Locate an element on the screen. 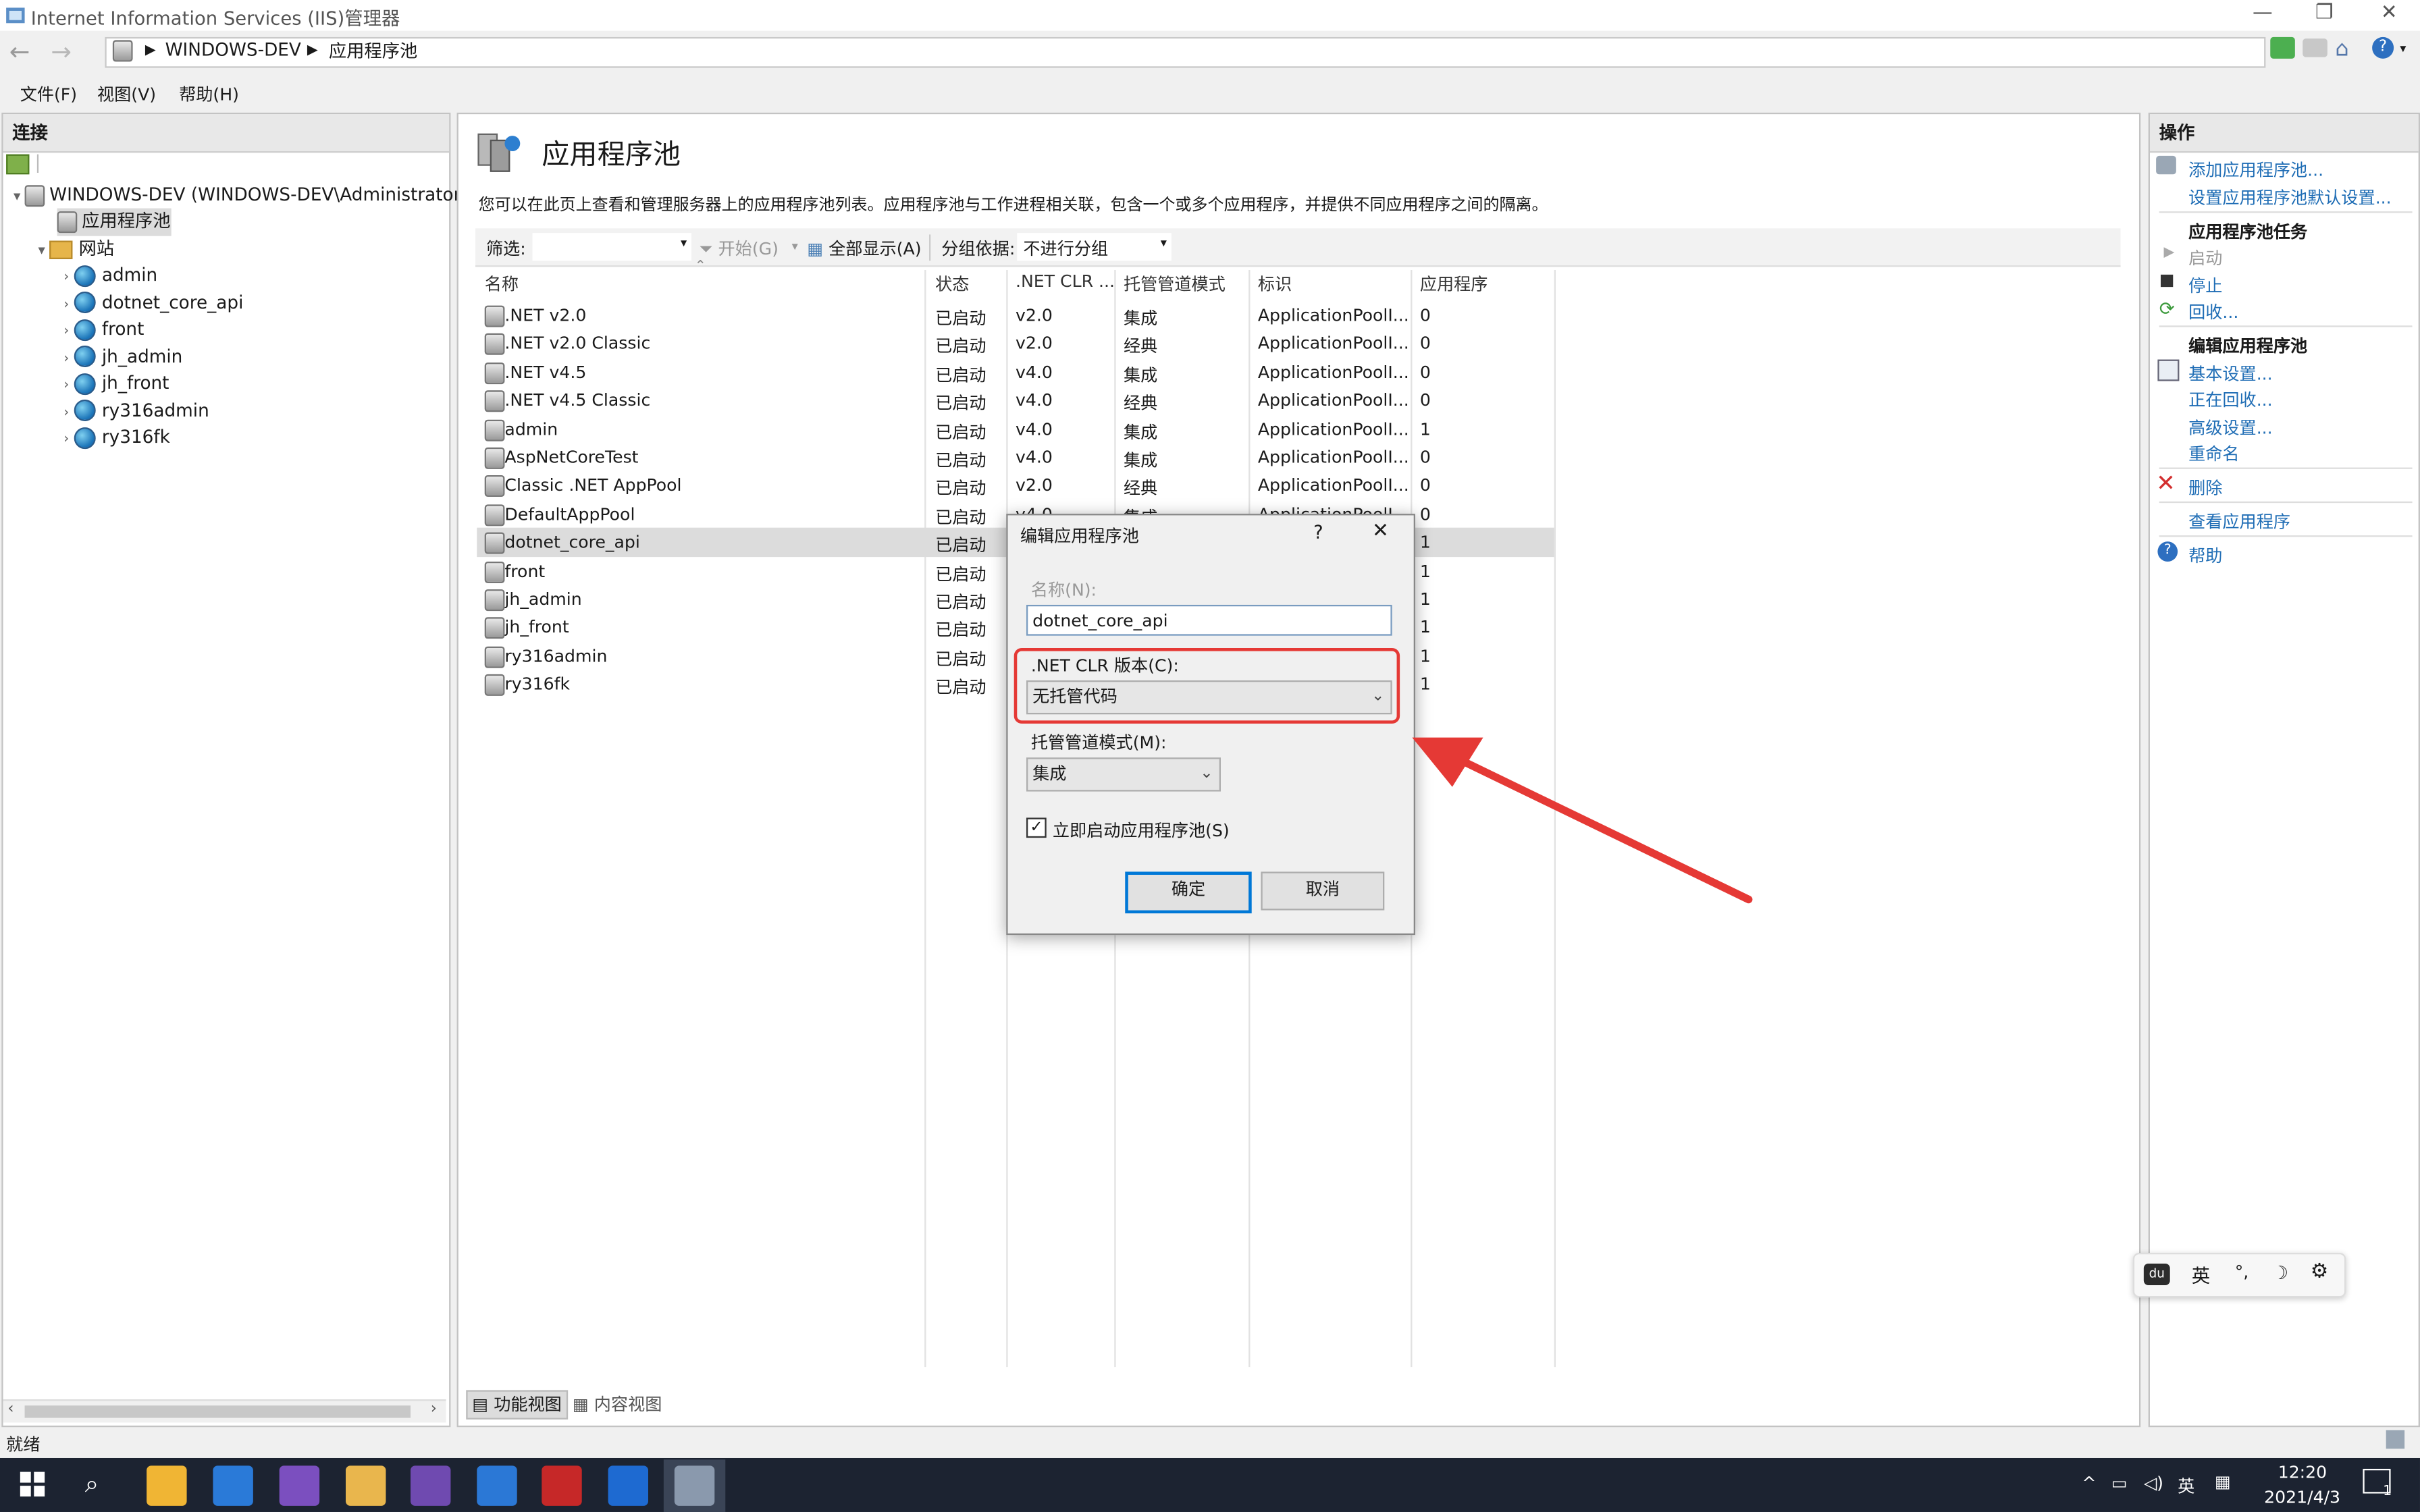  filter-input: ▾ is located at coordinates (611, 247).